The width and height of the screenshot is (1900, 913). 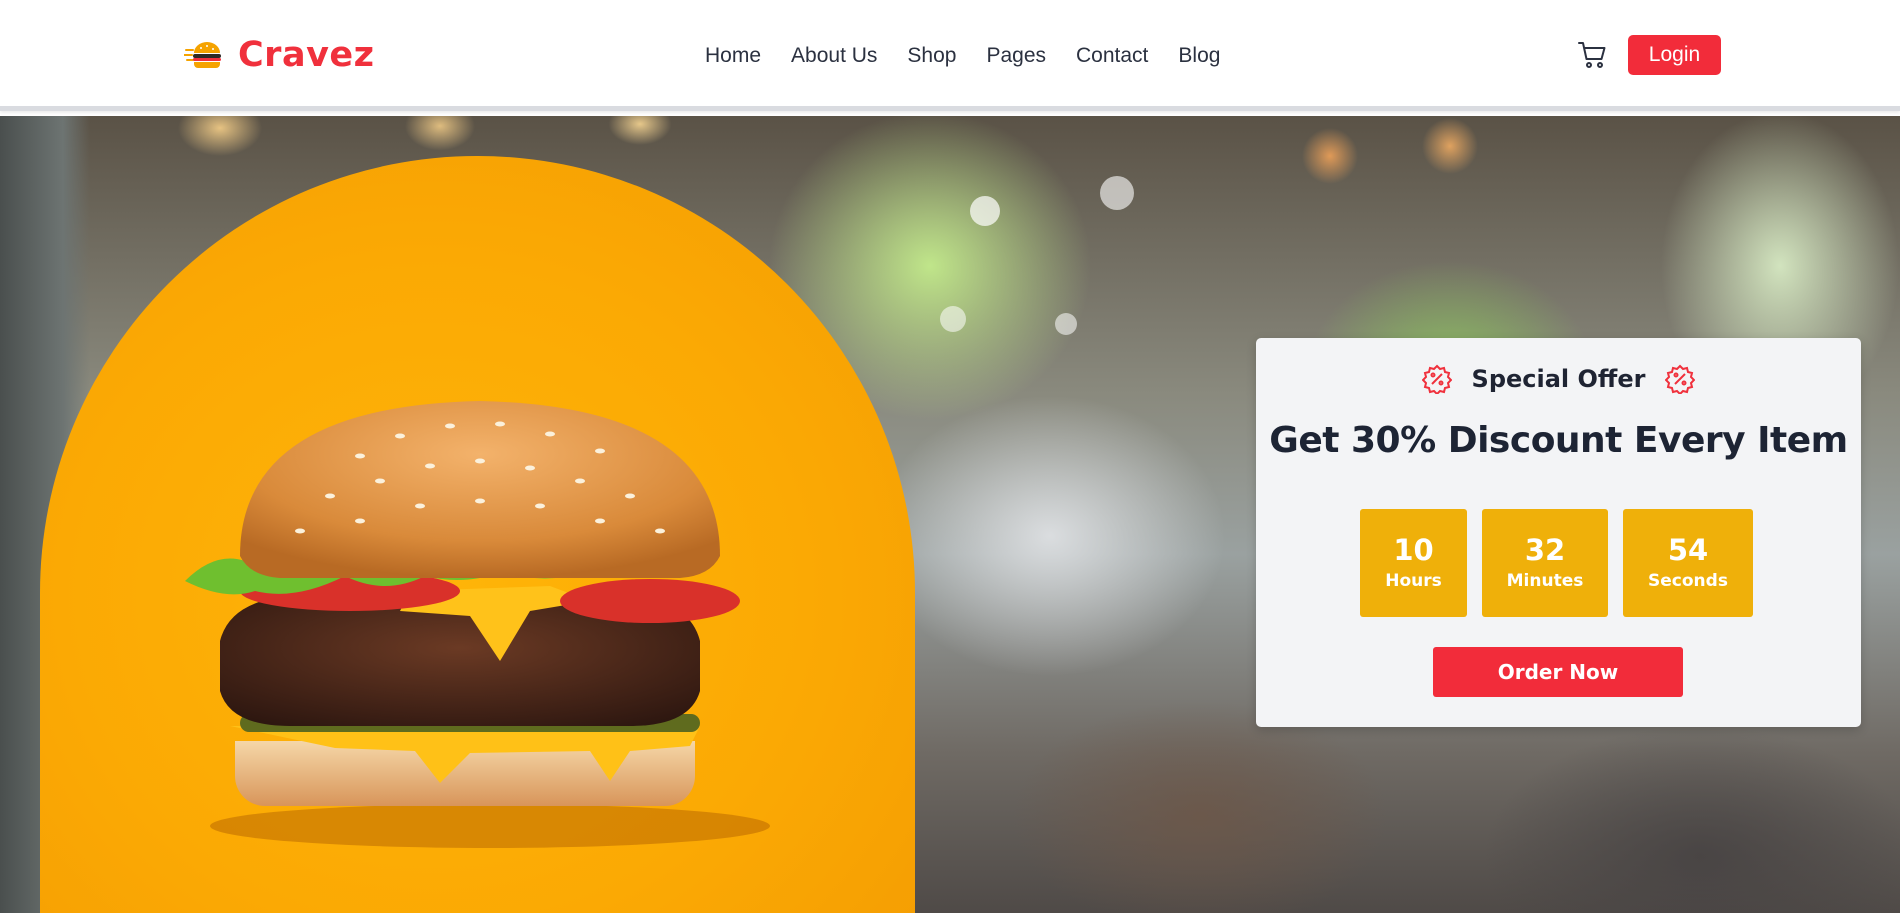 What do you see at coordinates (1674, 55) in the screenshot?
I see `login-button: Login` at bounding box center [1674, 55].